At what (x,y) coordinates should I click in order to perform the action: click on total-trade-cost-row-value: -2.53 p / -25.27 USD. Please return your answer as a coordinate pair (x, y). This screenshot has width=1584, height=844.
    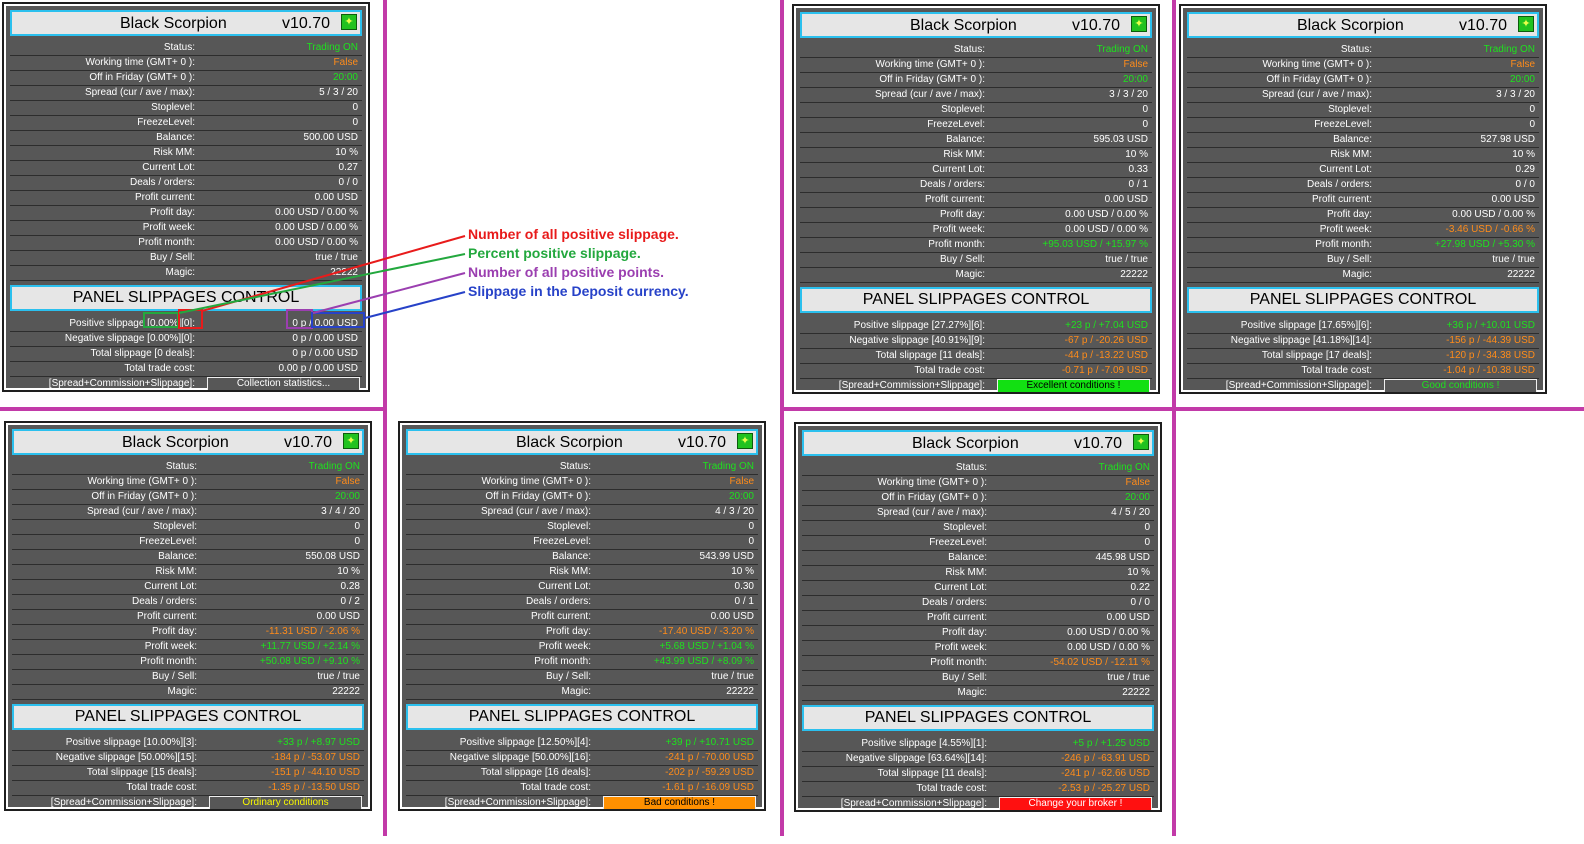
    Looking at the image, I should click on (1104, 788).